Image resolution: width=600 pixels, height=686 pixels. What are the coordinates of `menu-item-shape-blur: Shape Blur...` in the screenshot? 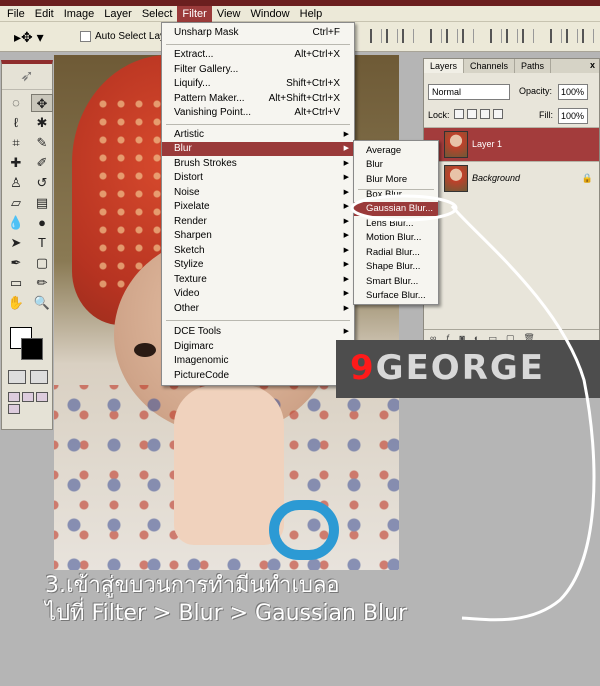 It's located at (396, 267).